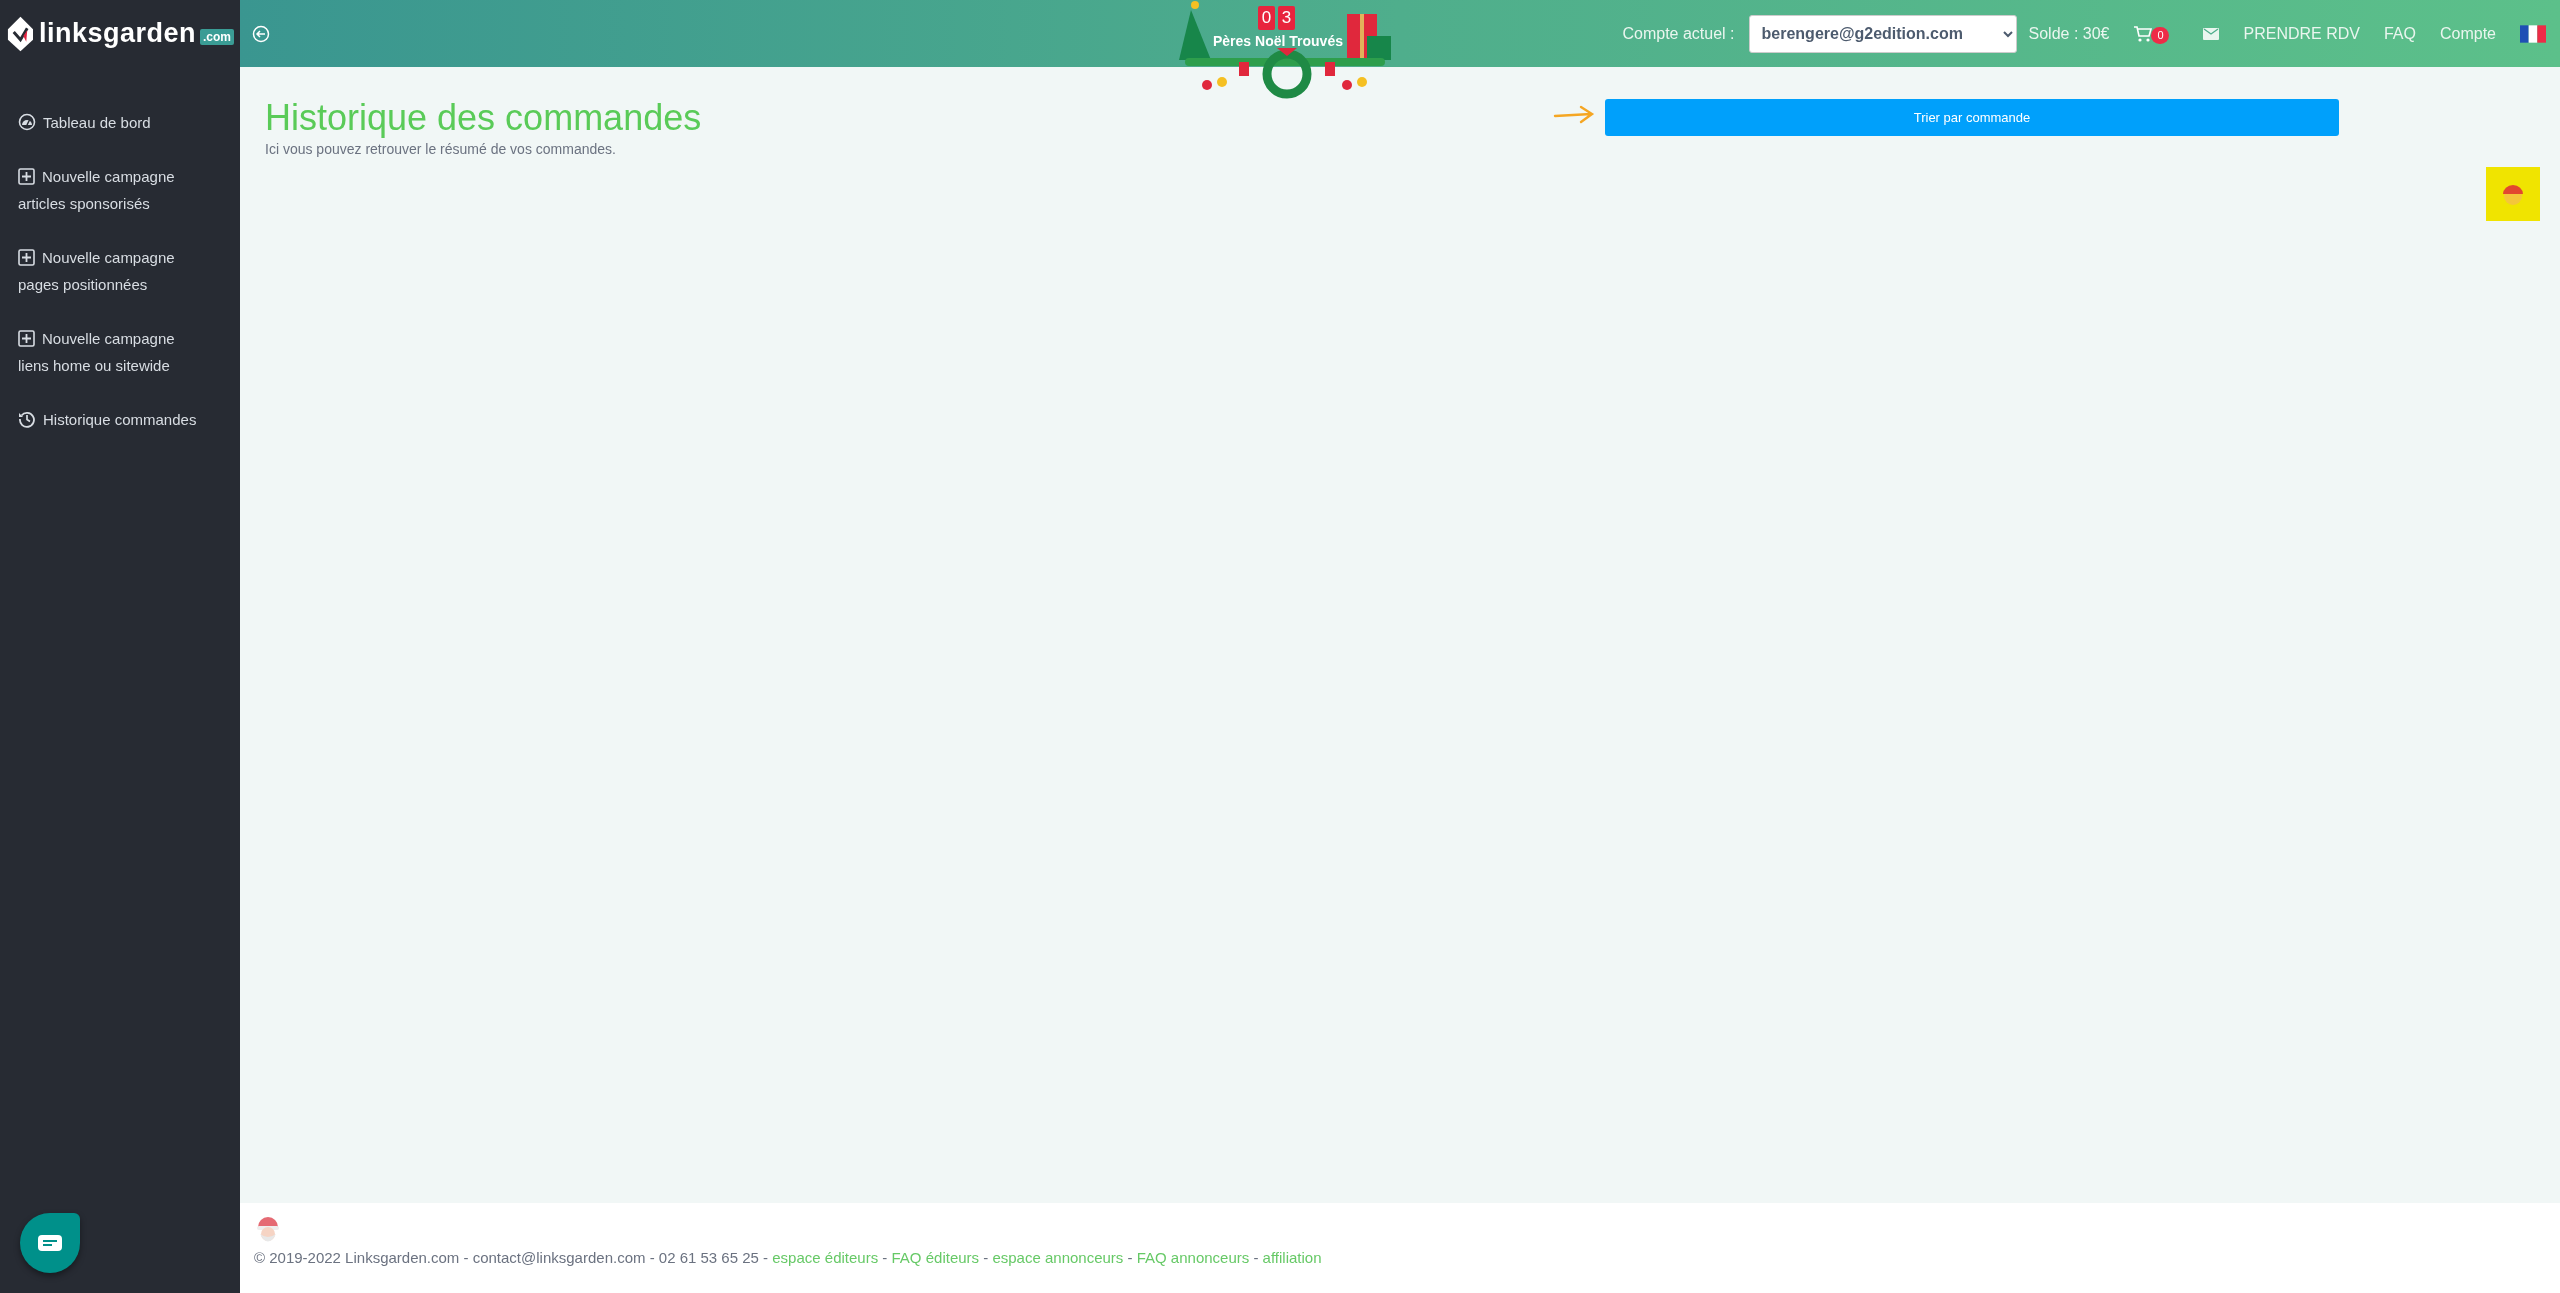 The image size is (2560, 1293). Describe the element at coordinates (2301, 33) in the screenshot. I see `nav-link: PRENDRE RDV` at that location.